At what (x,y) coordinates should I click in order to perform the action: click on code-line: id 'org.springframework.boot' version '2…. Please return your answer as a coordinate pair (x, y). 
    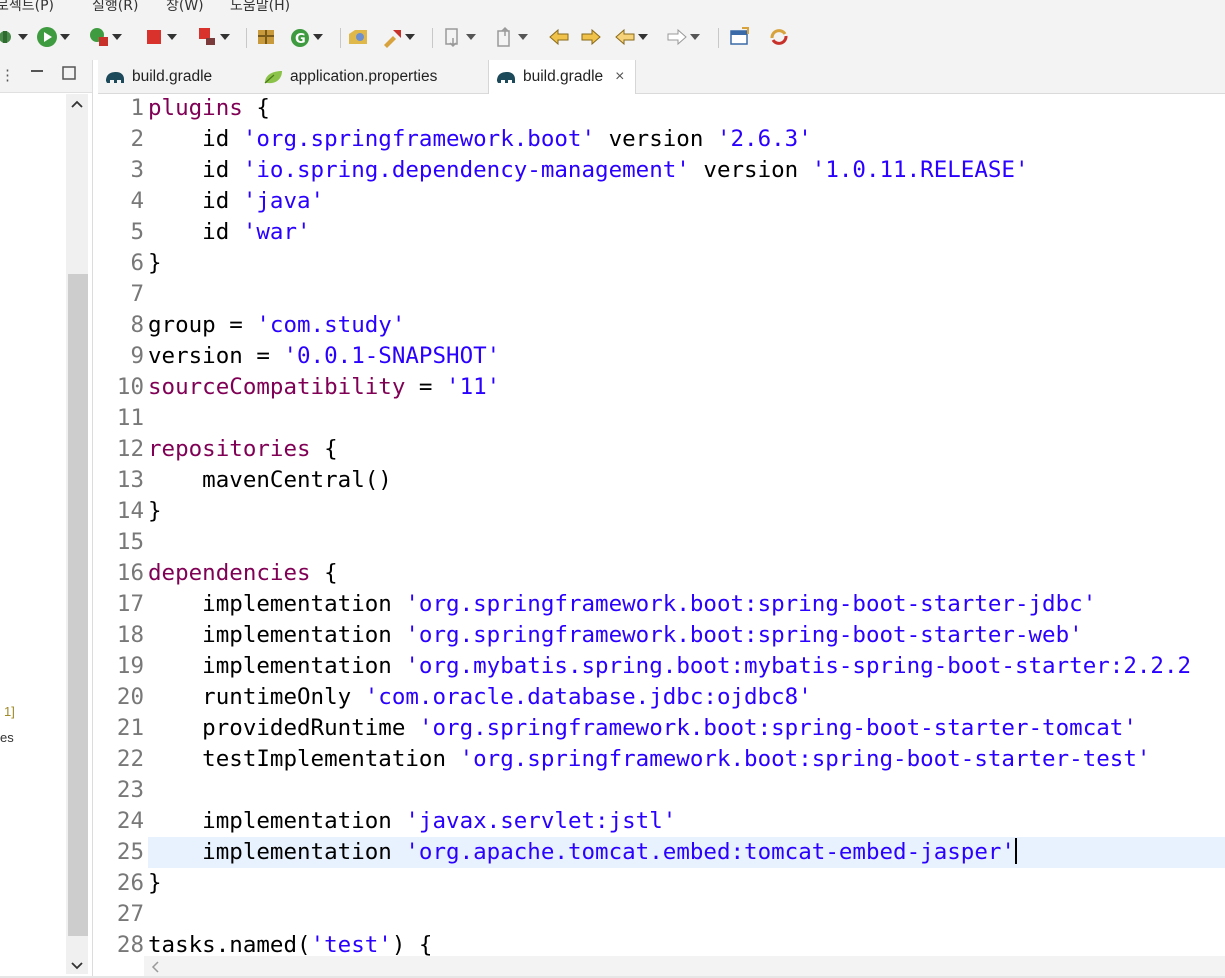
    Looking at the image, I should click on (480, 139).